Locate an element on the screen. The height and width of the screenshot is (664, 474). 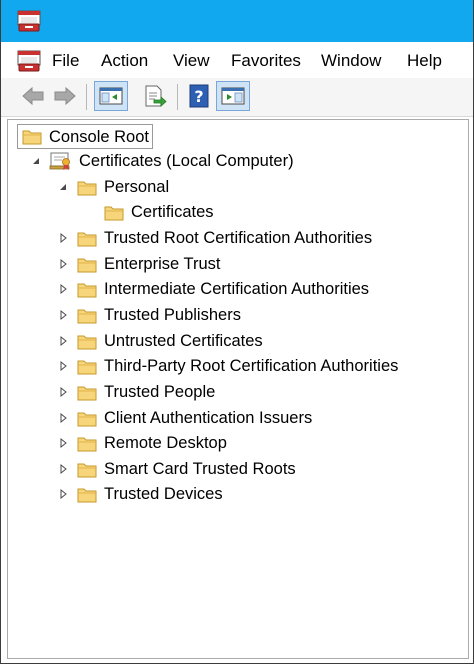
menu-bar: File Action View Favorites Window Help is located at coordinates (237, 60).